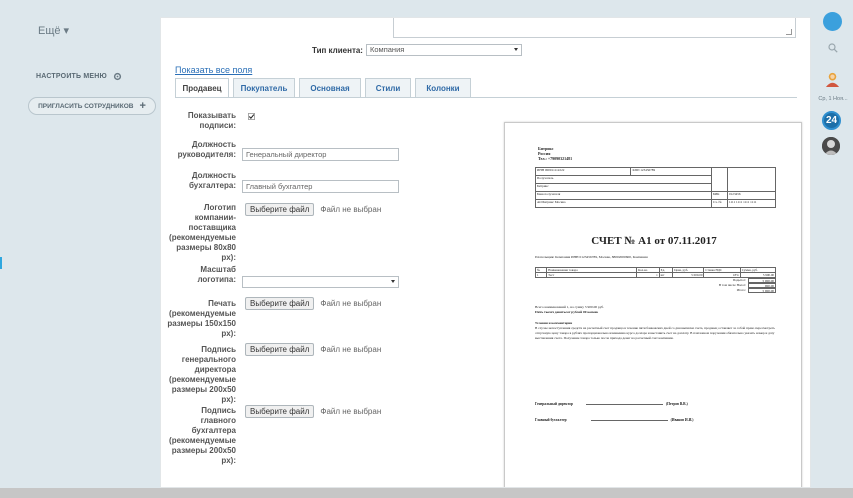  Describe the element at coordinates (320, 282) in the screenshot. I see `logo-scale-select` at that location.